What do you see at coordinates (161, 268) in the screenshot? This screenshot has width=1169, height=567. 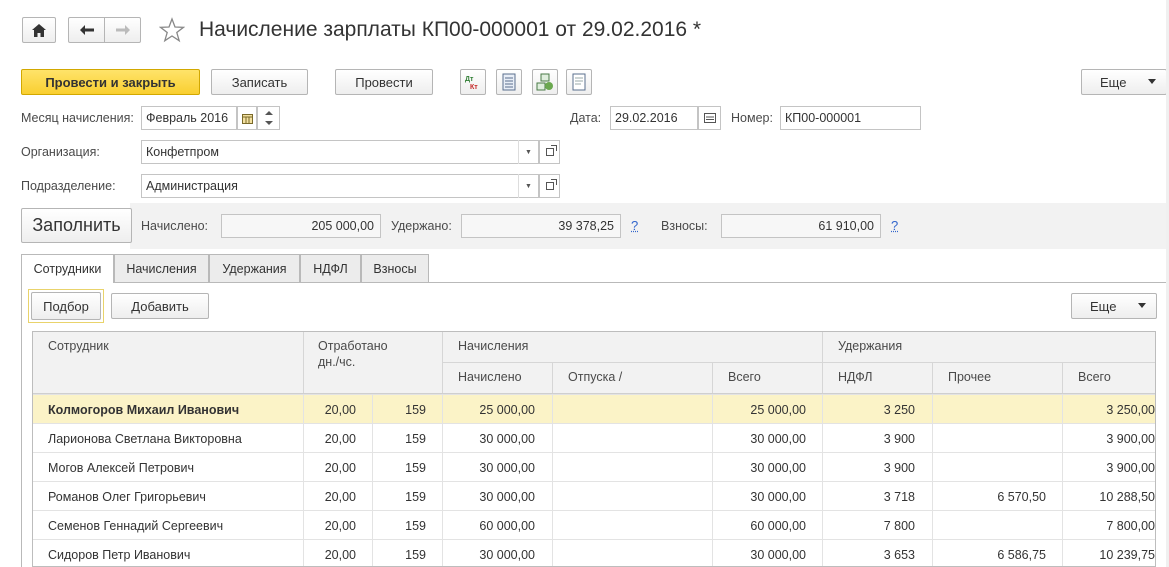 I see `tab-accruals: Начисления` at bounding box center [161, 268].